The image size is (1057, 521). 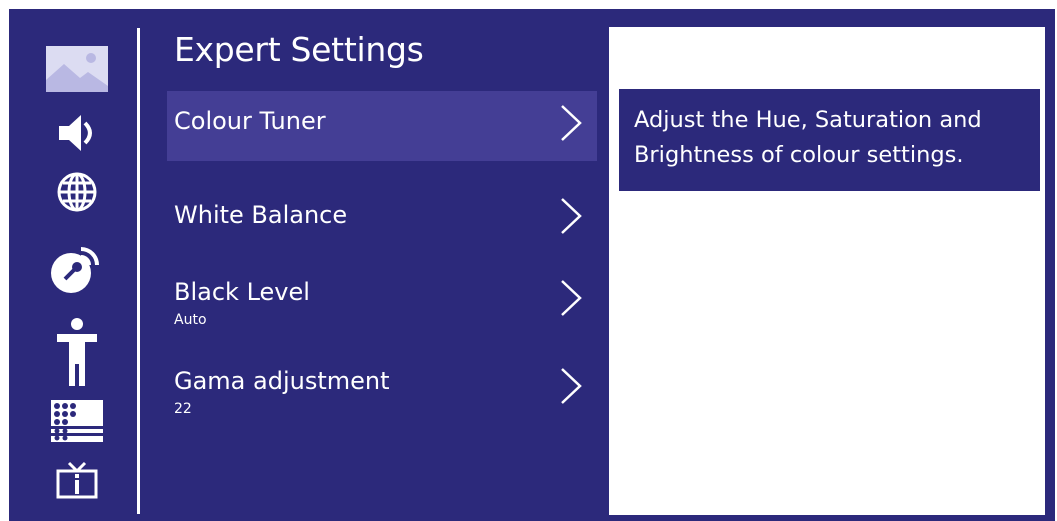 What do you see at coordinates (183, 409) in the screenshot?
I see `menu-item-value: 22` at bounding box center [183, 409].